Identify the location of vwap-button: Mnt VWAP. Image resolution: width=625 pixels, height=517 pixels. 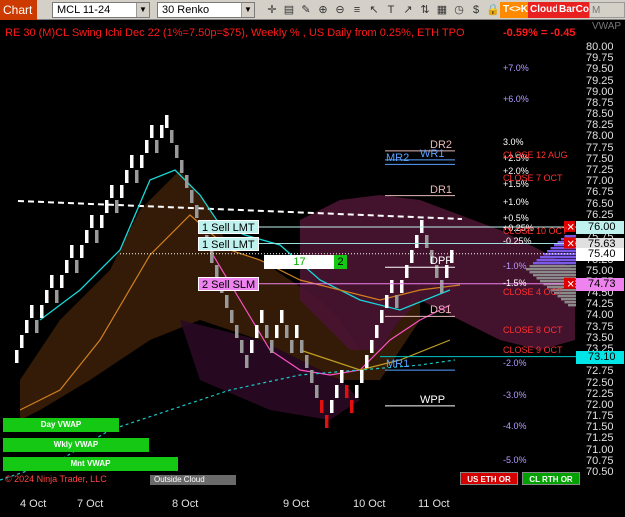
(90, 464).